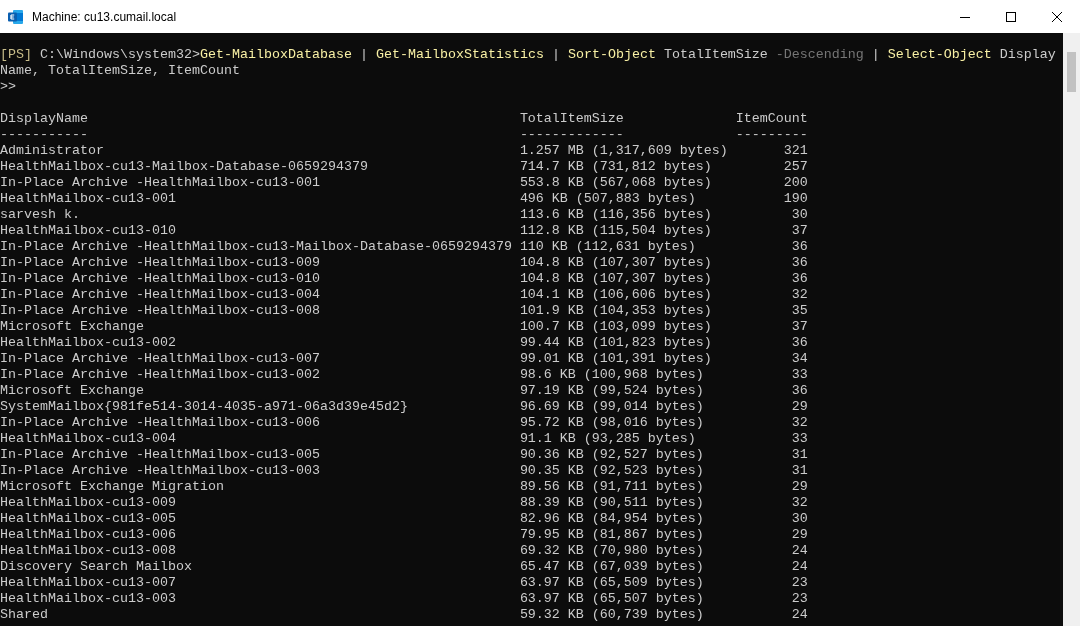 The height and width of the screenshot is (626, 1080). Describe the element at coordinates (88, 534) in the screenshot. I see `table-cell: HealthMailbox-cu13-006` at that location.